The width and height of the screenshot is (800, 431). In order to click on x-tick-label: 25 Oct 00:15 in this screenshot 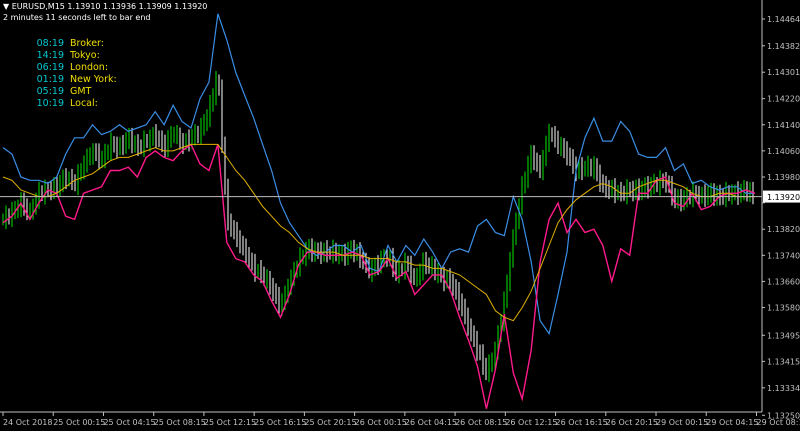, I will do `click(79, 422)`.